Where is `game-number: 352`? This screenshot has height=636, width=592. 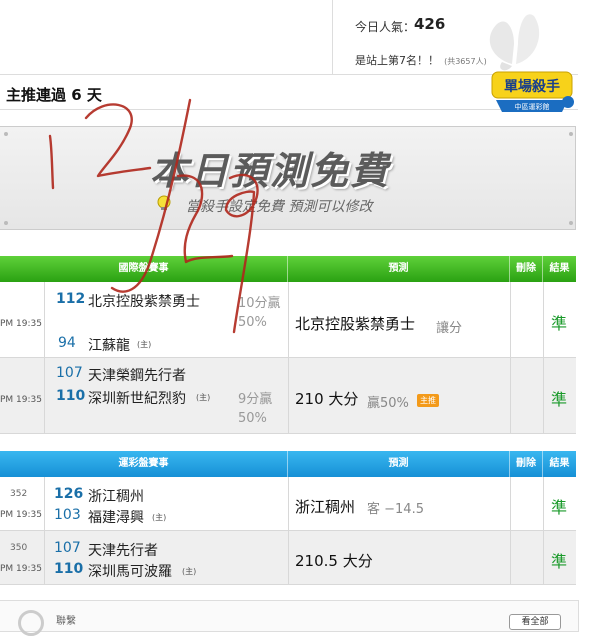
game-number: 352 is located at coordinates (19, 494).